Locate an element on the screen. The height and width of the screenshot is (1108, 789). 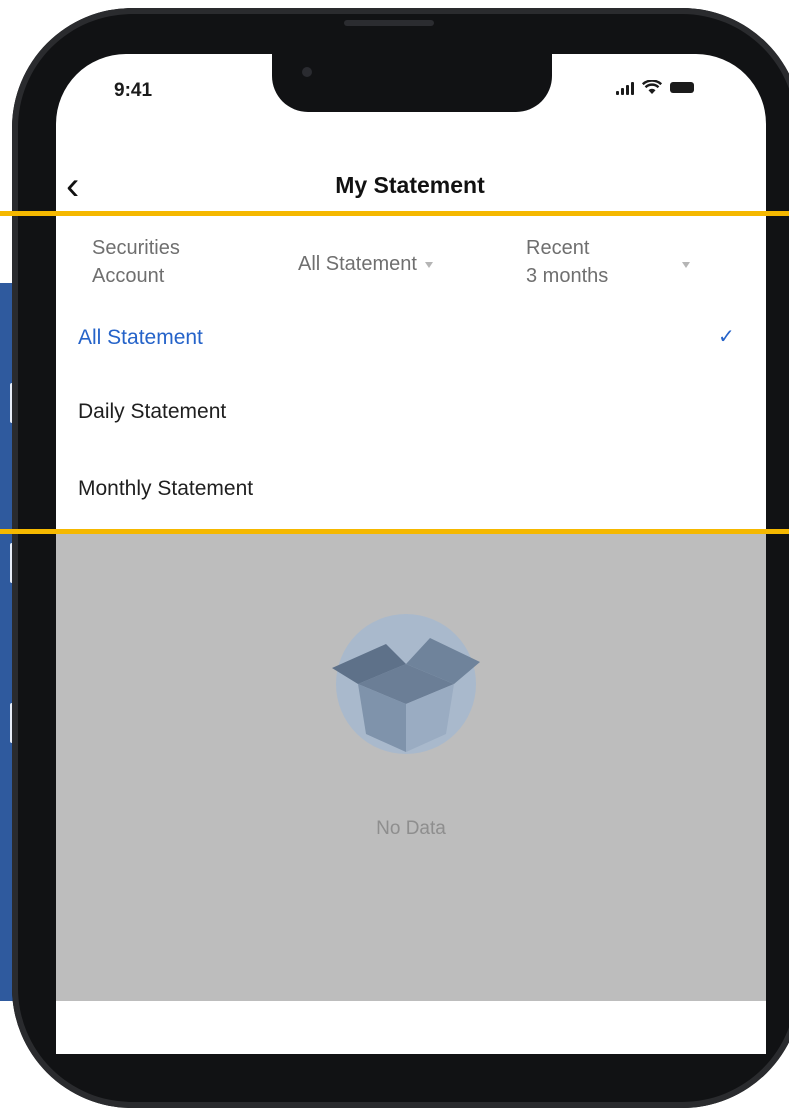
account-filter: Securities Account is located at coordinates (136, 262).